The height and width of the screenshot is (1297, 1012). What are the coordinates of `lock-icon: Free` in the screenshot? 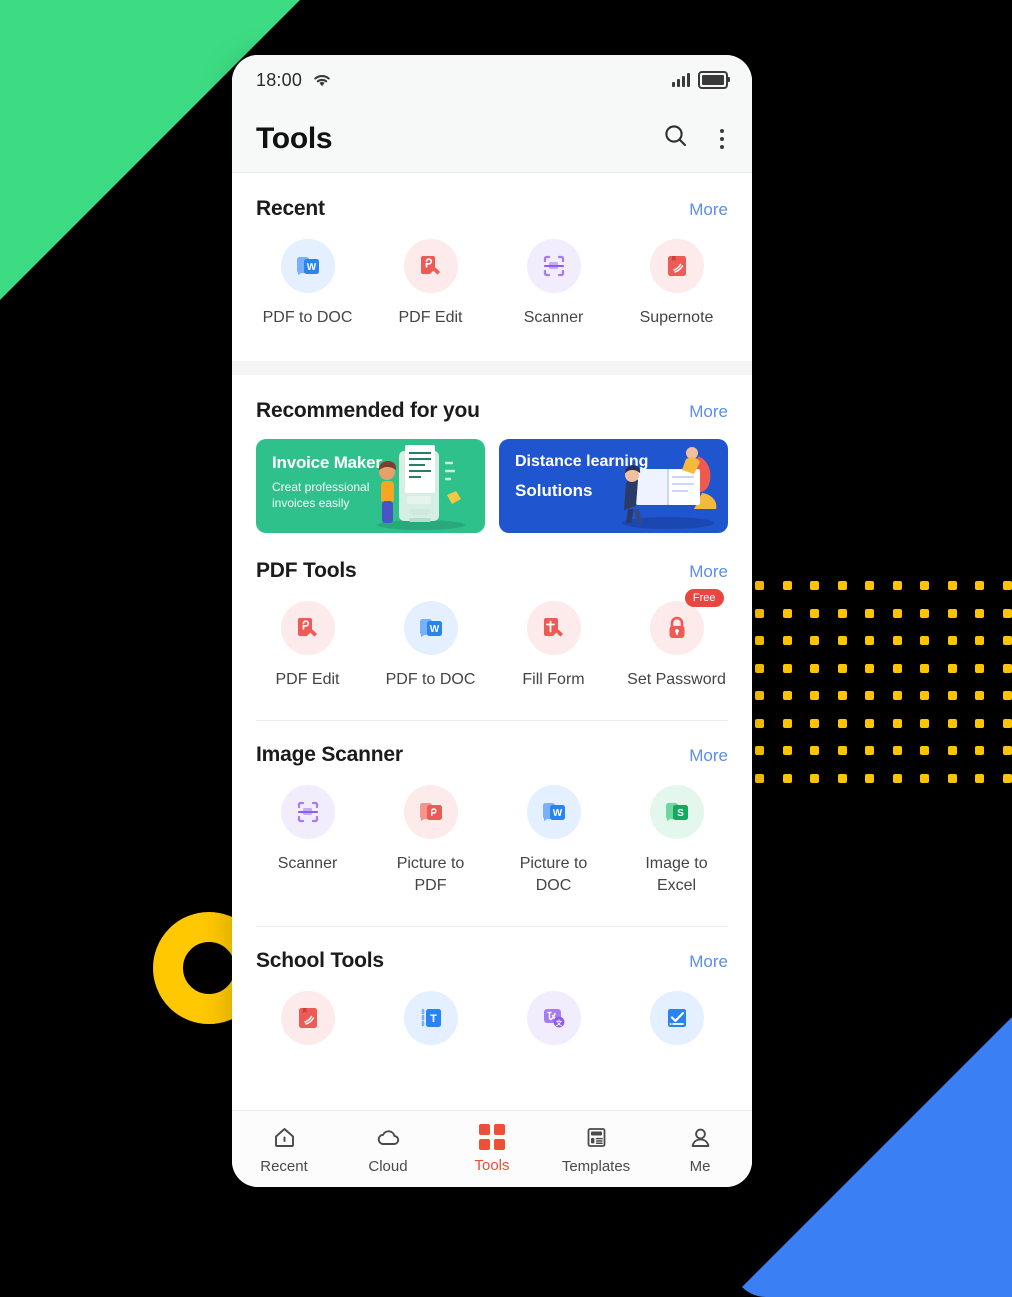 It's located at (686, 621).